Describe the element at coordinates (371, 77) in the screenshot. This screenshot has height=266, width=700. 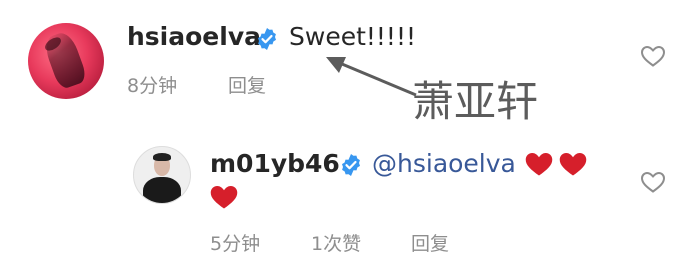
I see `arrow-icon` at that location.